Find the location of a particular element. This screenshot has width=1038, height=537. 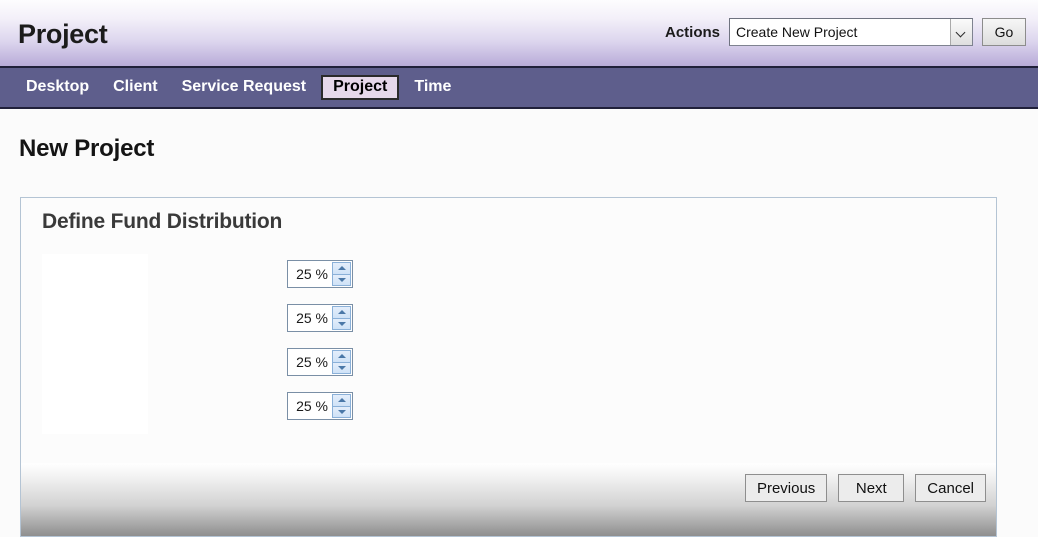

previous-button: Previous is located at coordinates (786, 488).